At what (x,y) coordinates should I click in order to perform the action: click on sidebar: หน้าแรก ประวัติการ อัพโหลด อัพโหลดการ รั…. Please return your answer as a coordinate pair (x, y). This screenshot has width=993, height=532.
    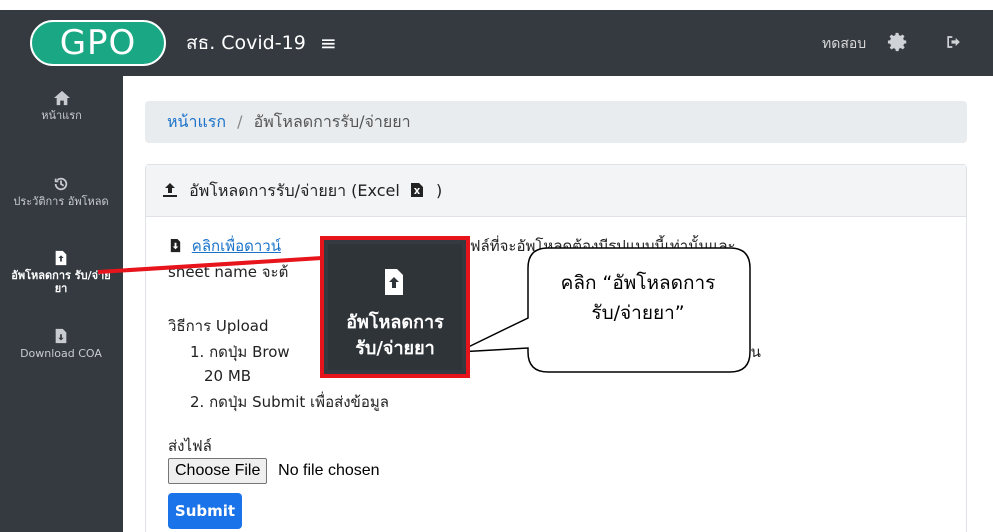
    Looking at the image, I should click on (61, 304).